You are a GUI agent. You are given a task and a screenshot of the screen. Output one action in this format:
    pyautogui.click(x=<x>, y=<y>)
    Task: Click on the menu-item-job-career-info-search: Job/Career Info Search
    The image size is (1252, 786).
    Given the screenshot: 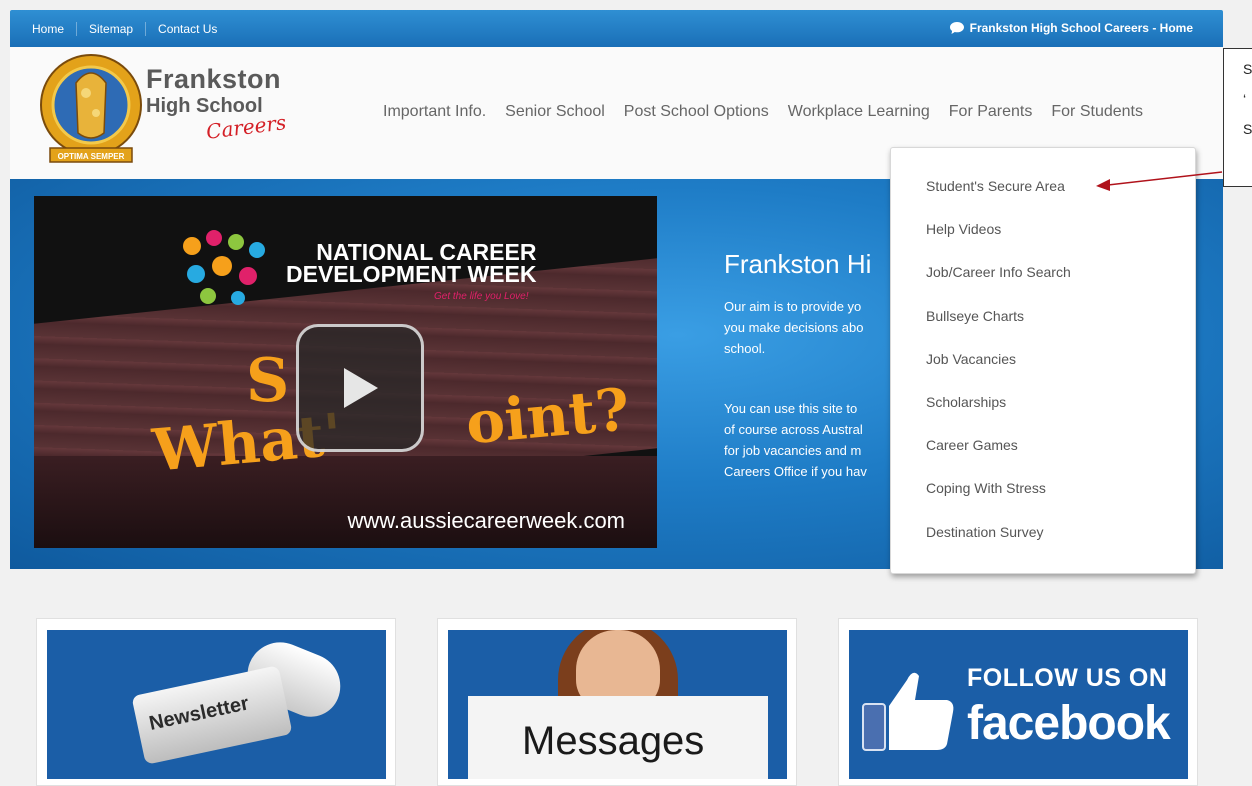 What is the action you would take?
    pyautogui.click(x=1043, y=283)
    